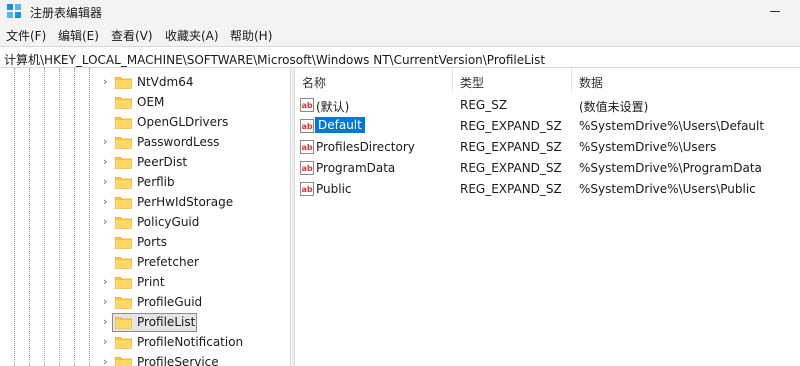 The image size is (800, 366). Describe the element at coordinates (670, 168) in the screenshot. I see `value-data: %SystemDrive%\ProgramData` at that location.